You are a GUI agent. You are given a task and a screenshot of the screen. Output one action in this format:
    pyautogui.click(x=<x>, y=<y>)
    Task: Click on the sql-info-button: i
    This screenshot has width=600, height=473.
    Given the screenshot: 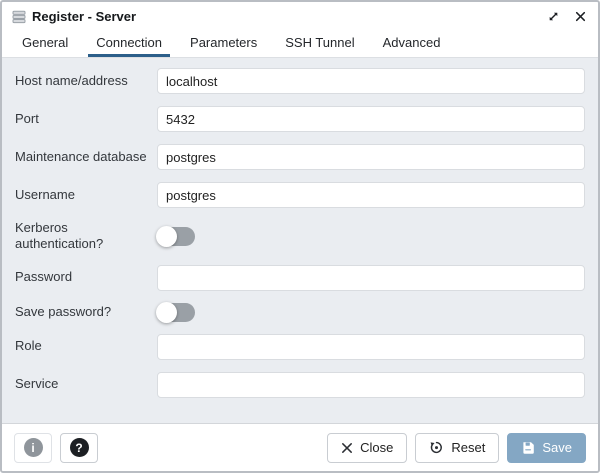 What is the action you would take?
    pyautogui.click(x=33, y=447)
    